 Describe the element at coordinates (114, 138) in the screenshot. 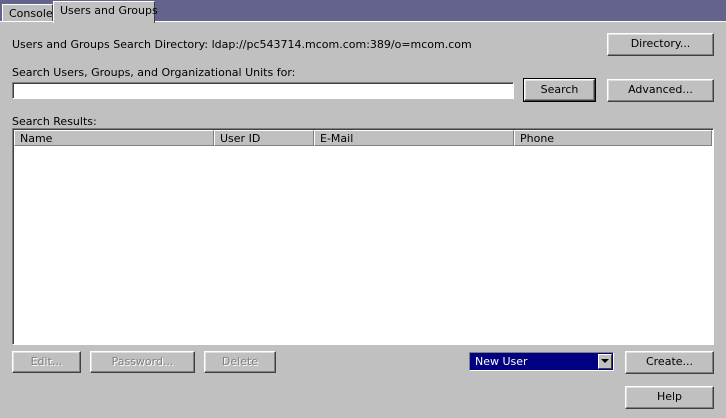

I see `column-header-name: Name` at that location.